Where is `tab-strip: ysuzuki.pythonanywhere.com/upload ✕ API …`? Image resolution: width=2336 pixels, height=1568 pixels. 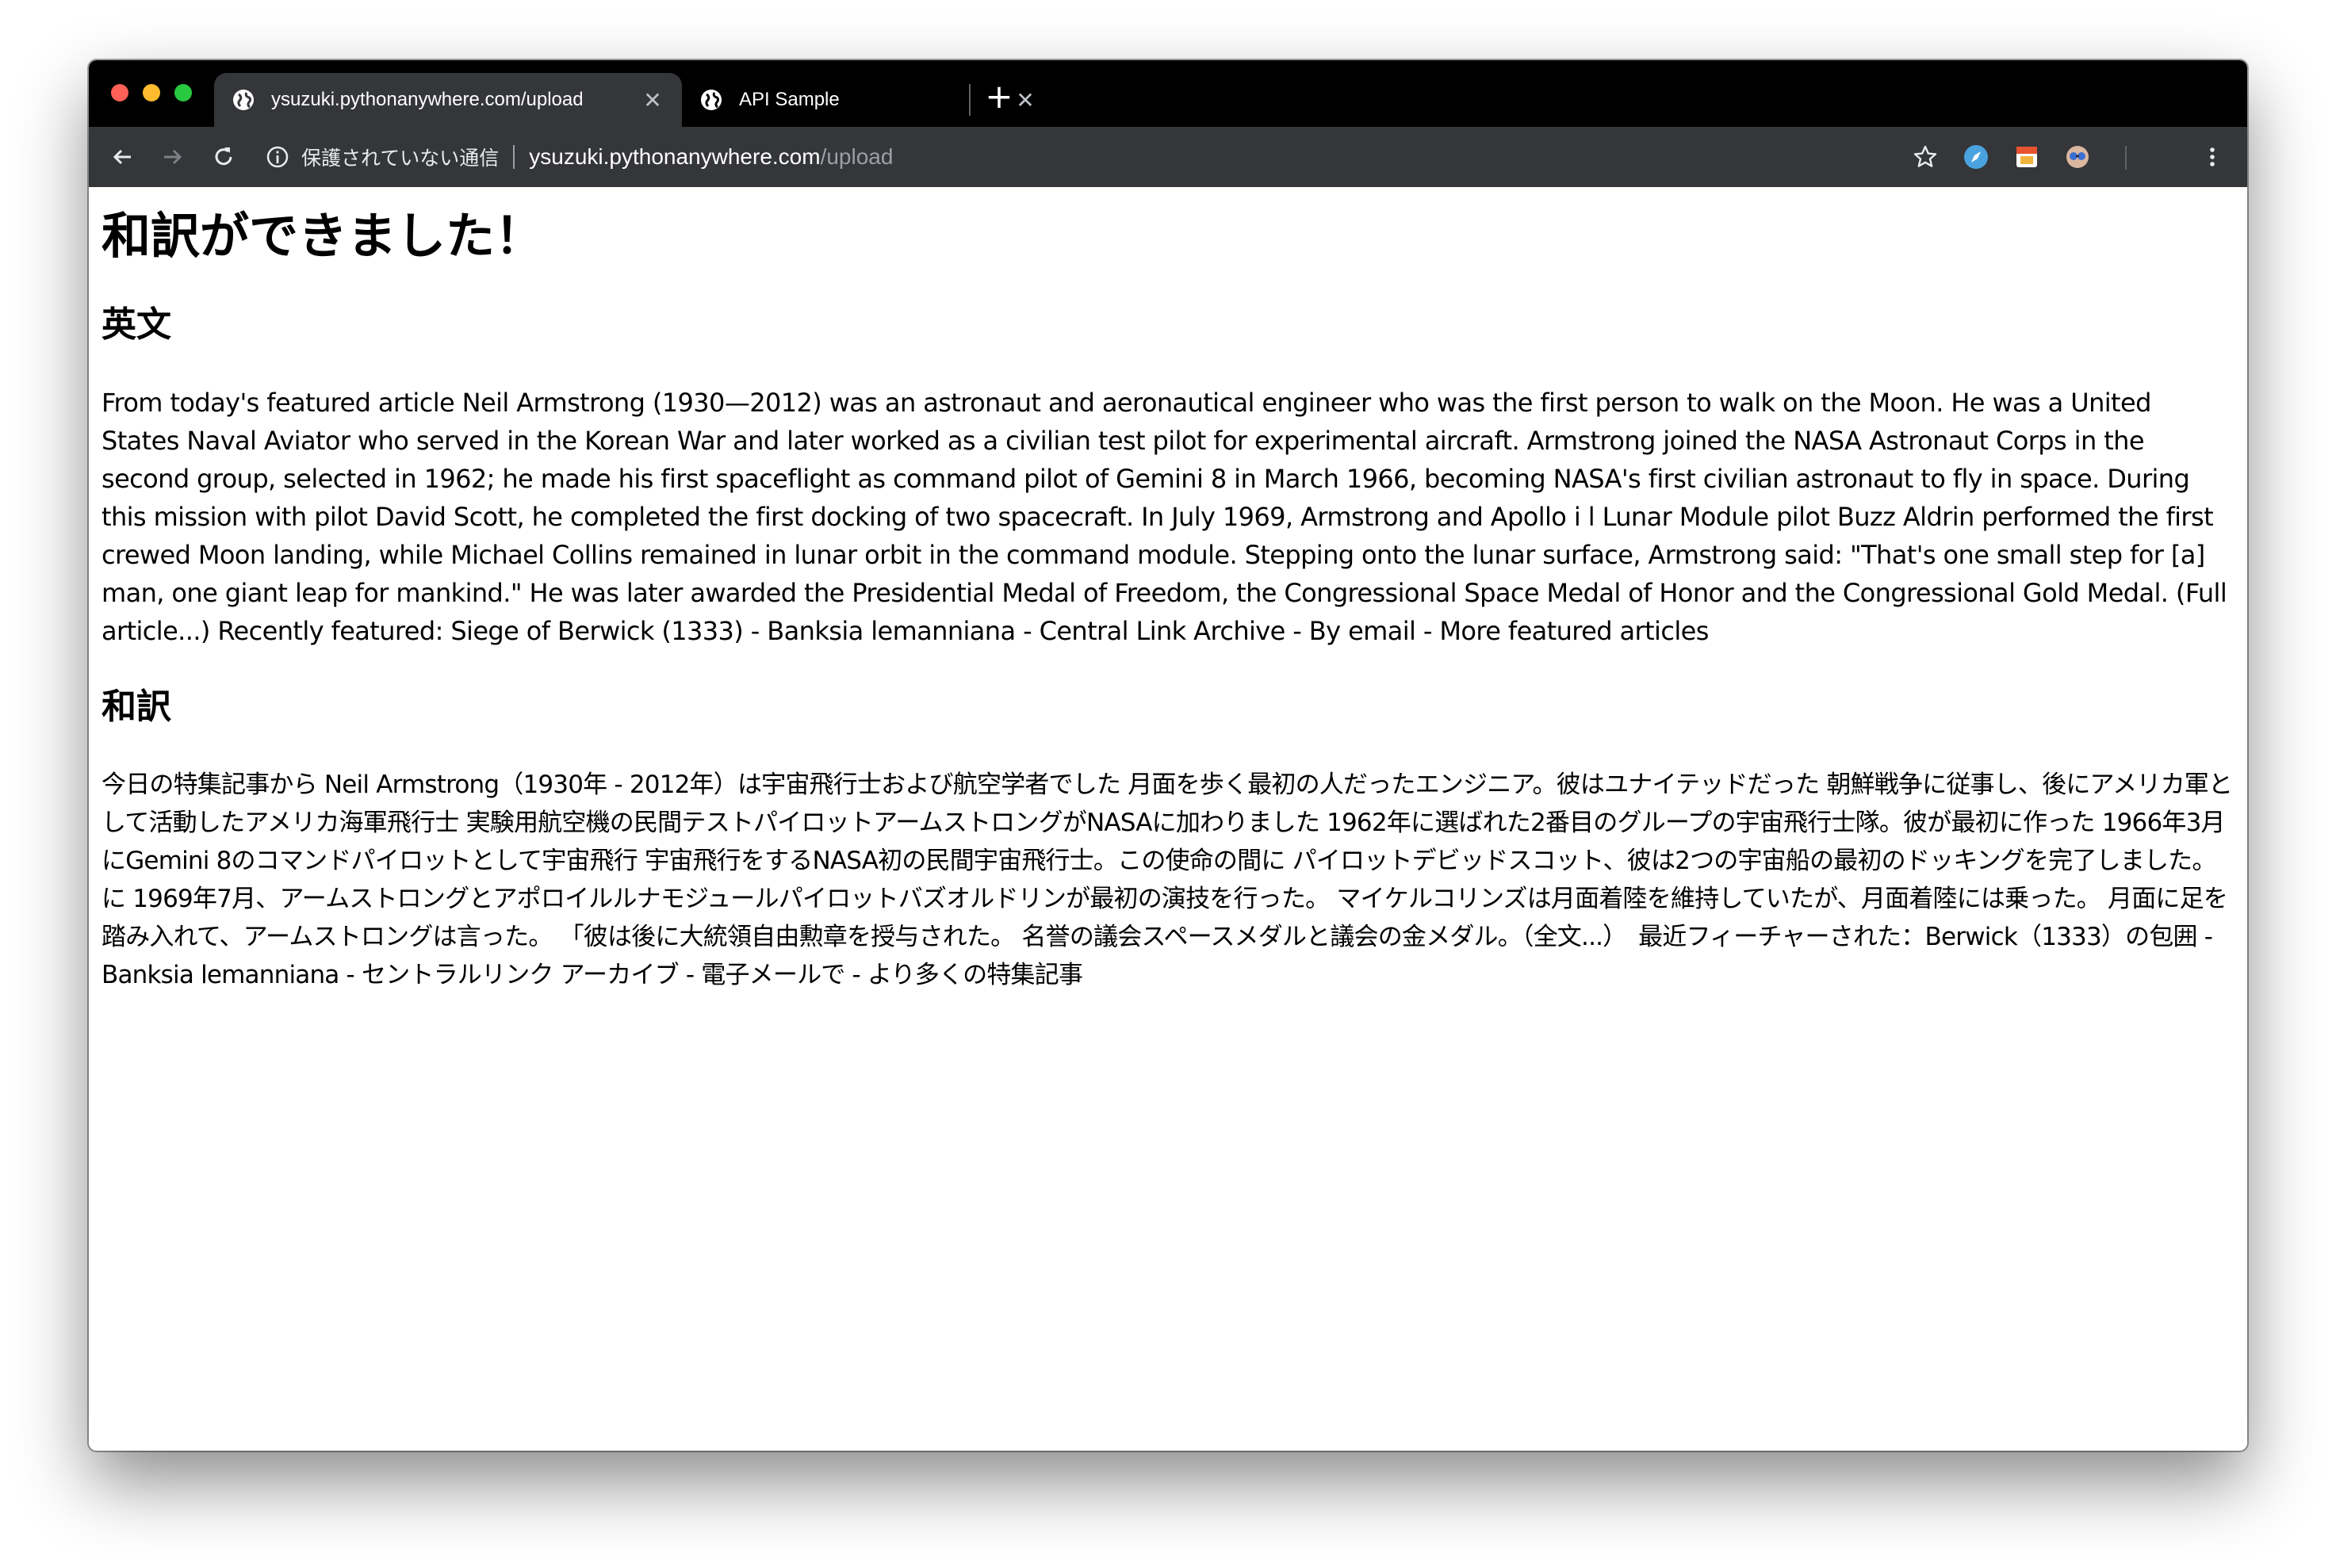 tab-strip: ysuzuki.pythonanywhere.com/upload ✕ API … is located at coordinates (1168, 93).